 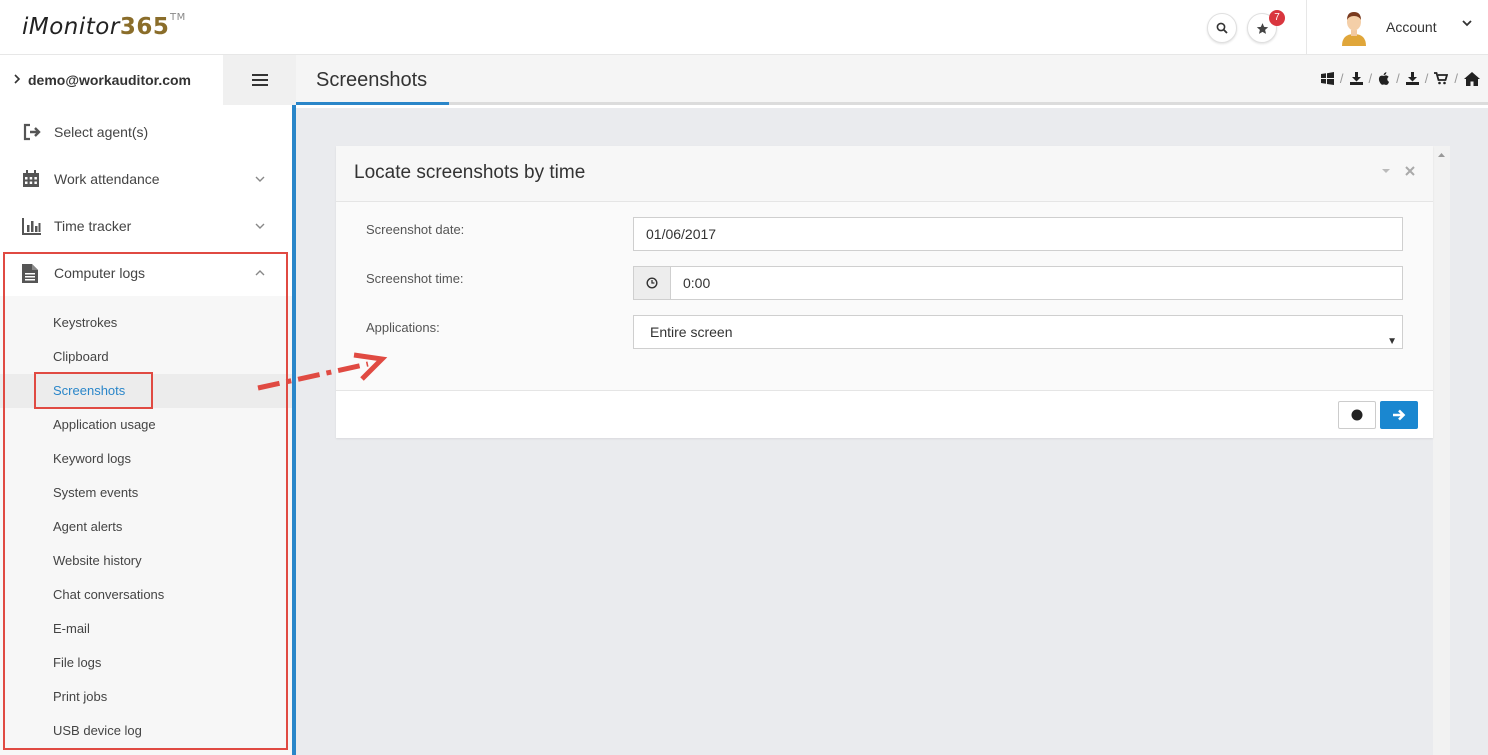 I want to click on clock-icon, so click(x=652, y=283).